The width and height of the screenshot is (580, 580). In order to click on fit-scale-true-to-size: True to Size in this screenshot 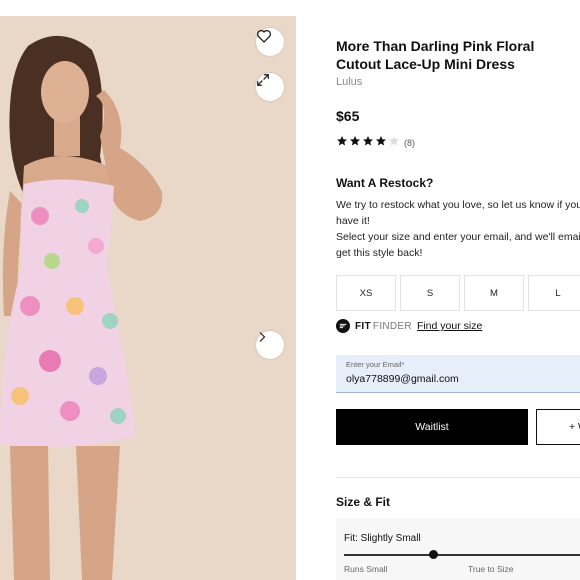, I will do `click(491, 569)`.